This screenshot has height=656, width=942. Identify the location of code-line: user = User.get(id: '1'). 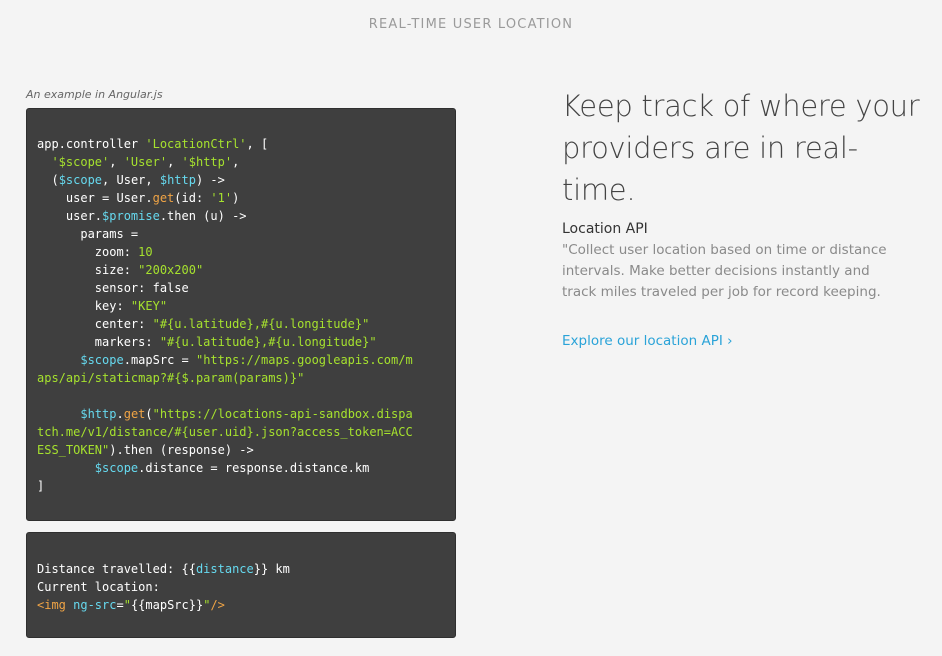
(241, 198).